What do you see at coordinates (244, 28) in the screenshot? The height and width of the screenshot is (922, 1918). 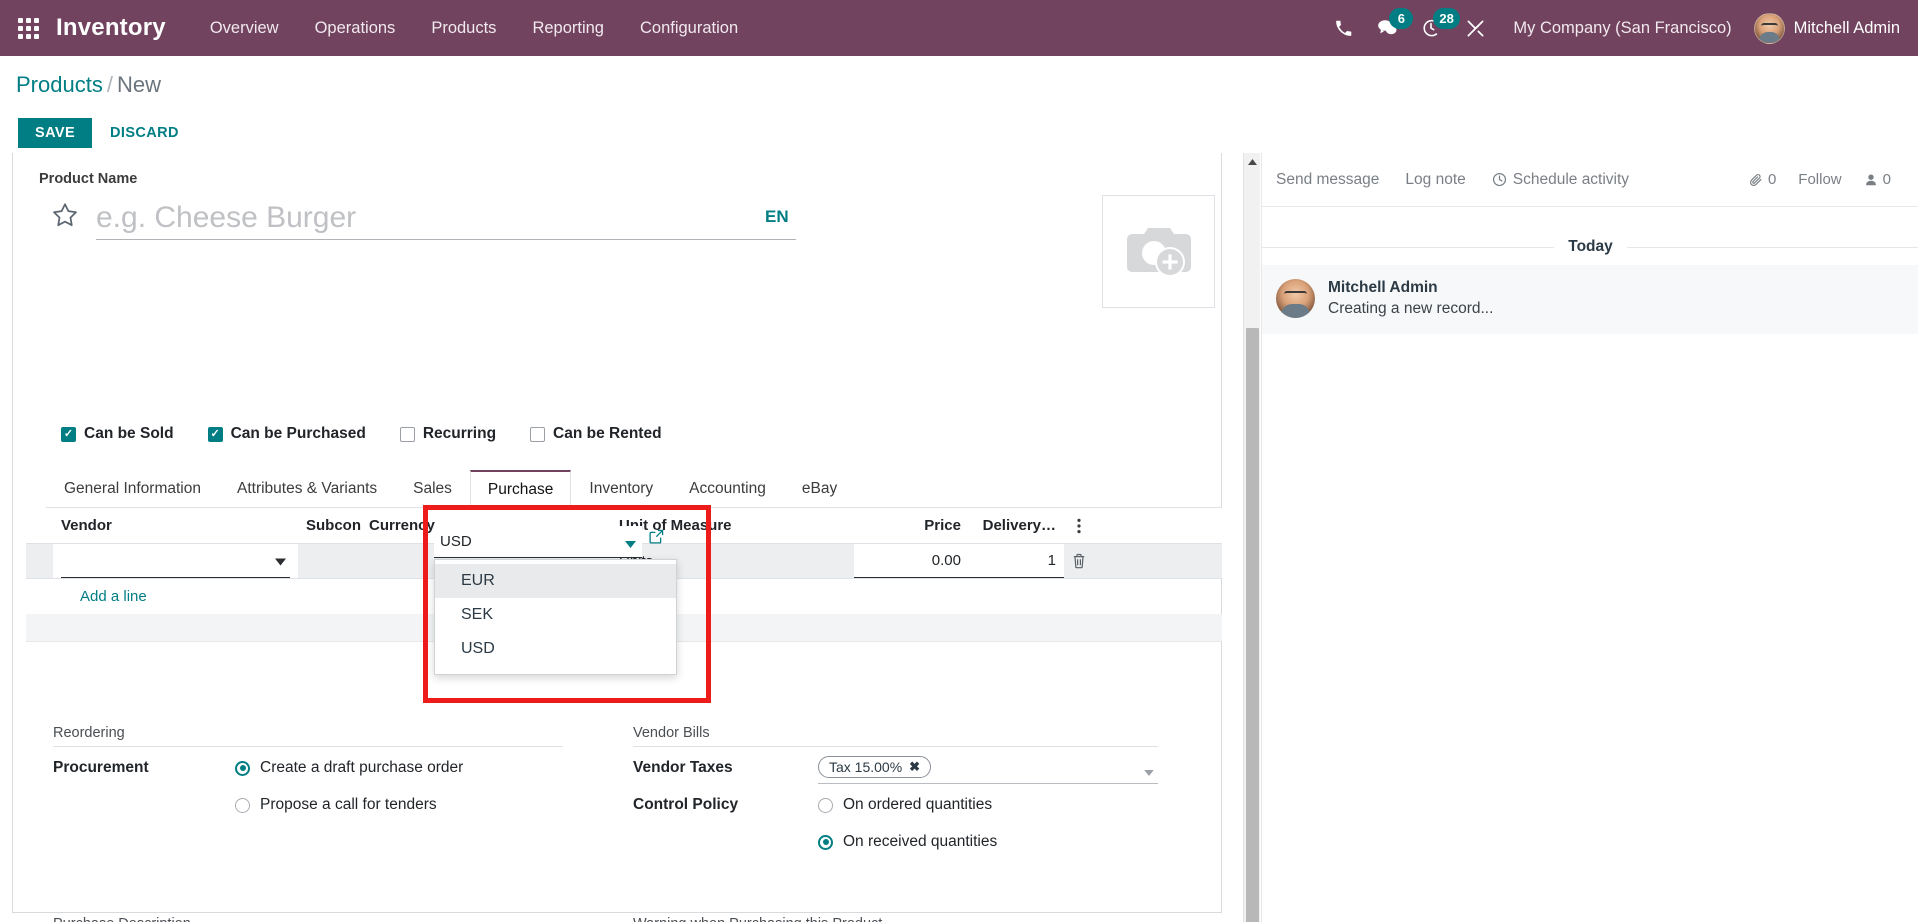 I see `nav-item-overview: Overview` at bounding box center [244, 28].